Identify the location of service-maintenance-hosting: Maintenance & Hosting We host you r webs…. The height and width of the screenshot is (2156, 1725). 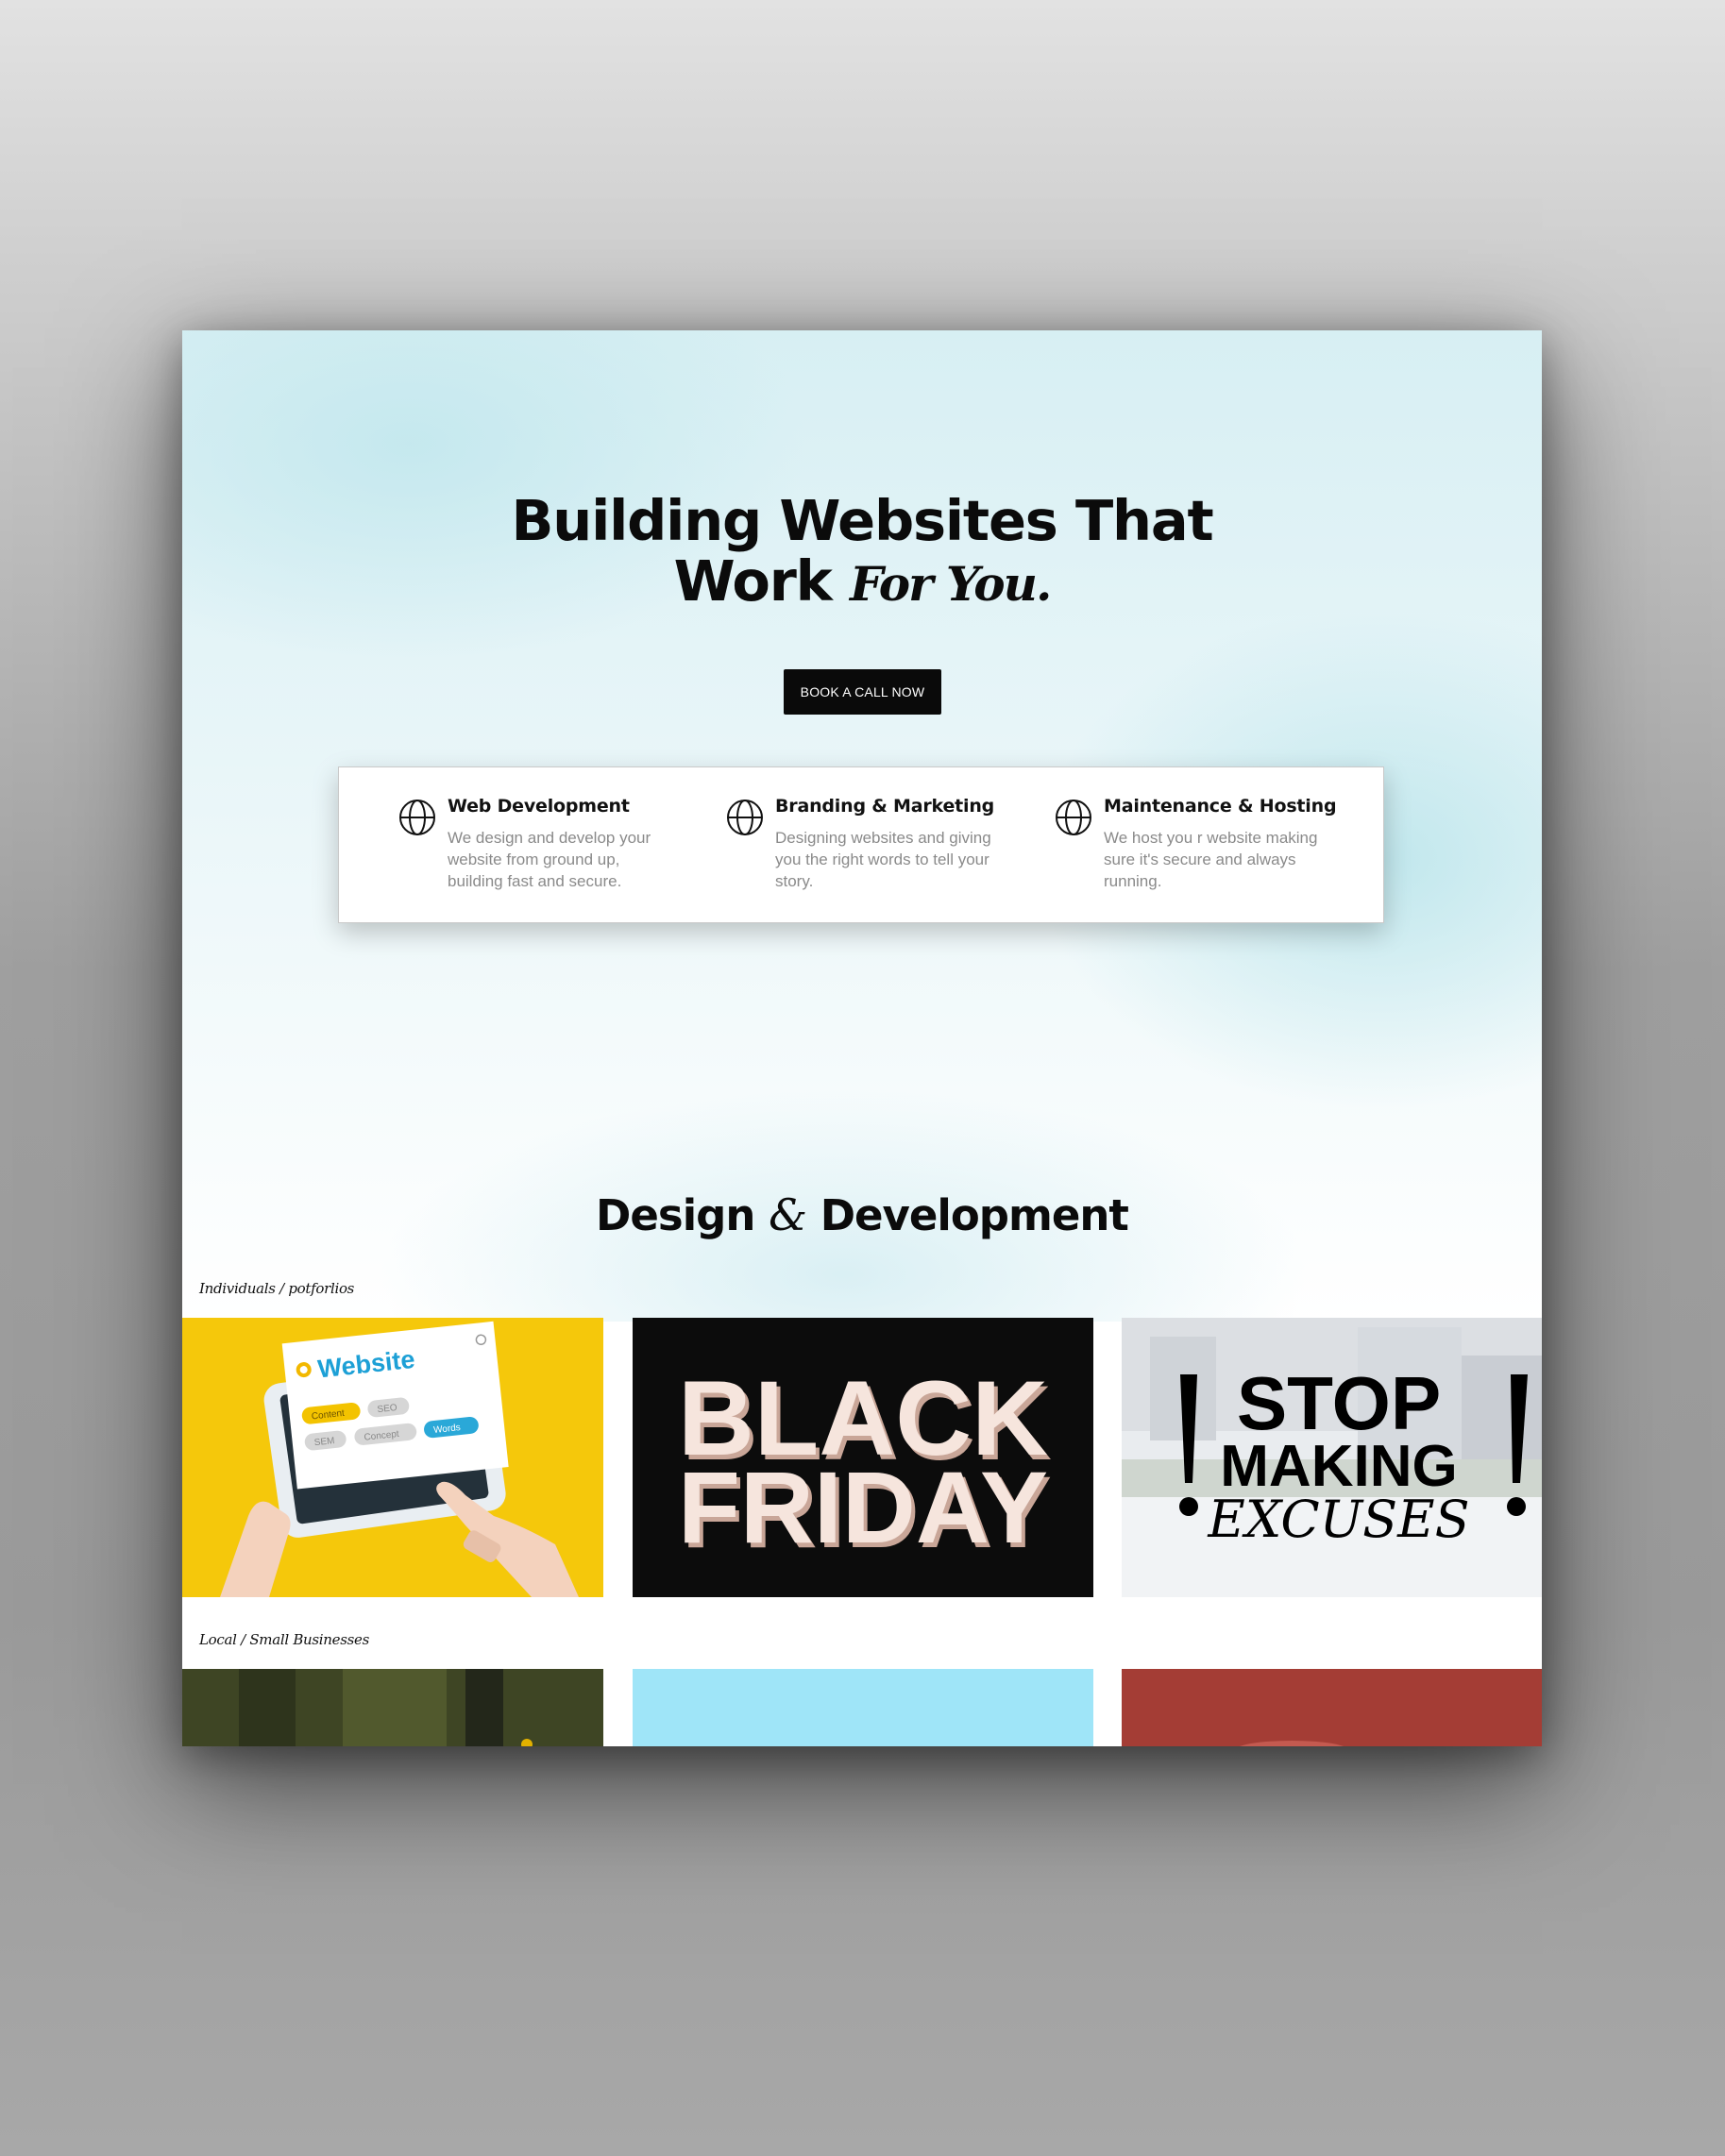
(1195, 852).